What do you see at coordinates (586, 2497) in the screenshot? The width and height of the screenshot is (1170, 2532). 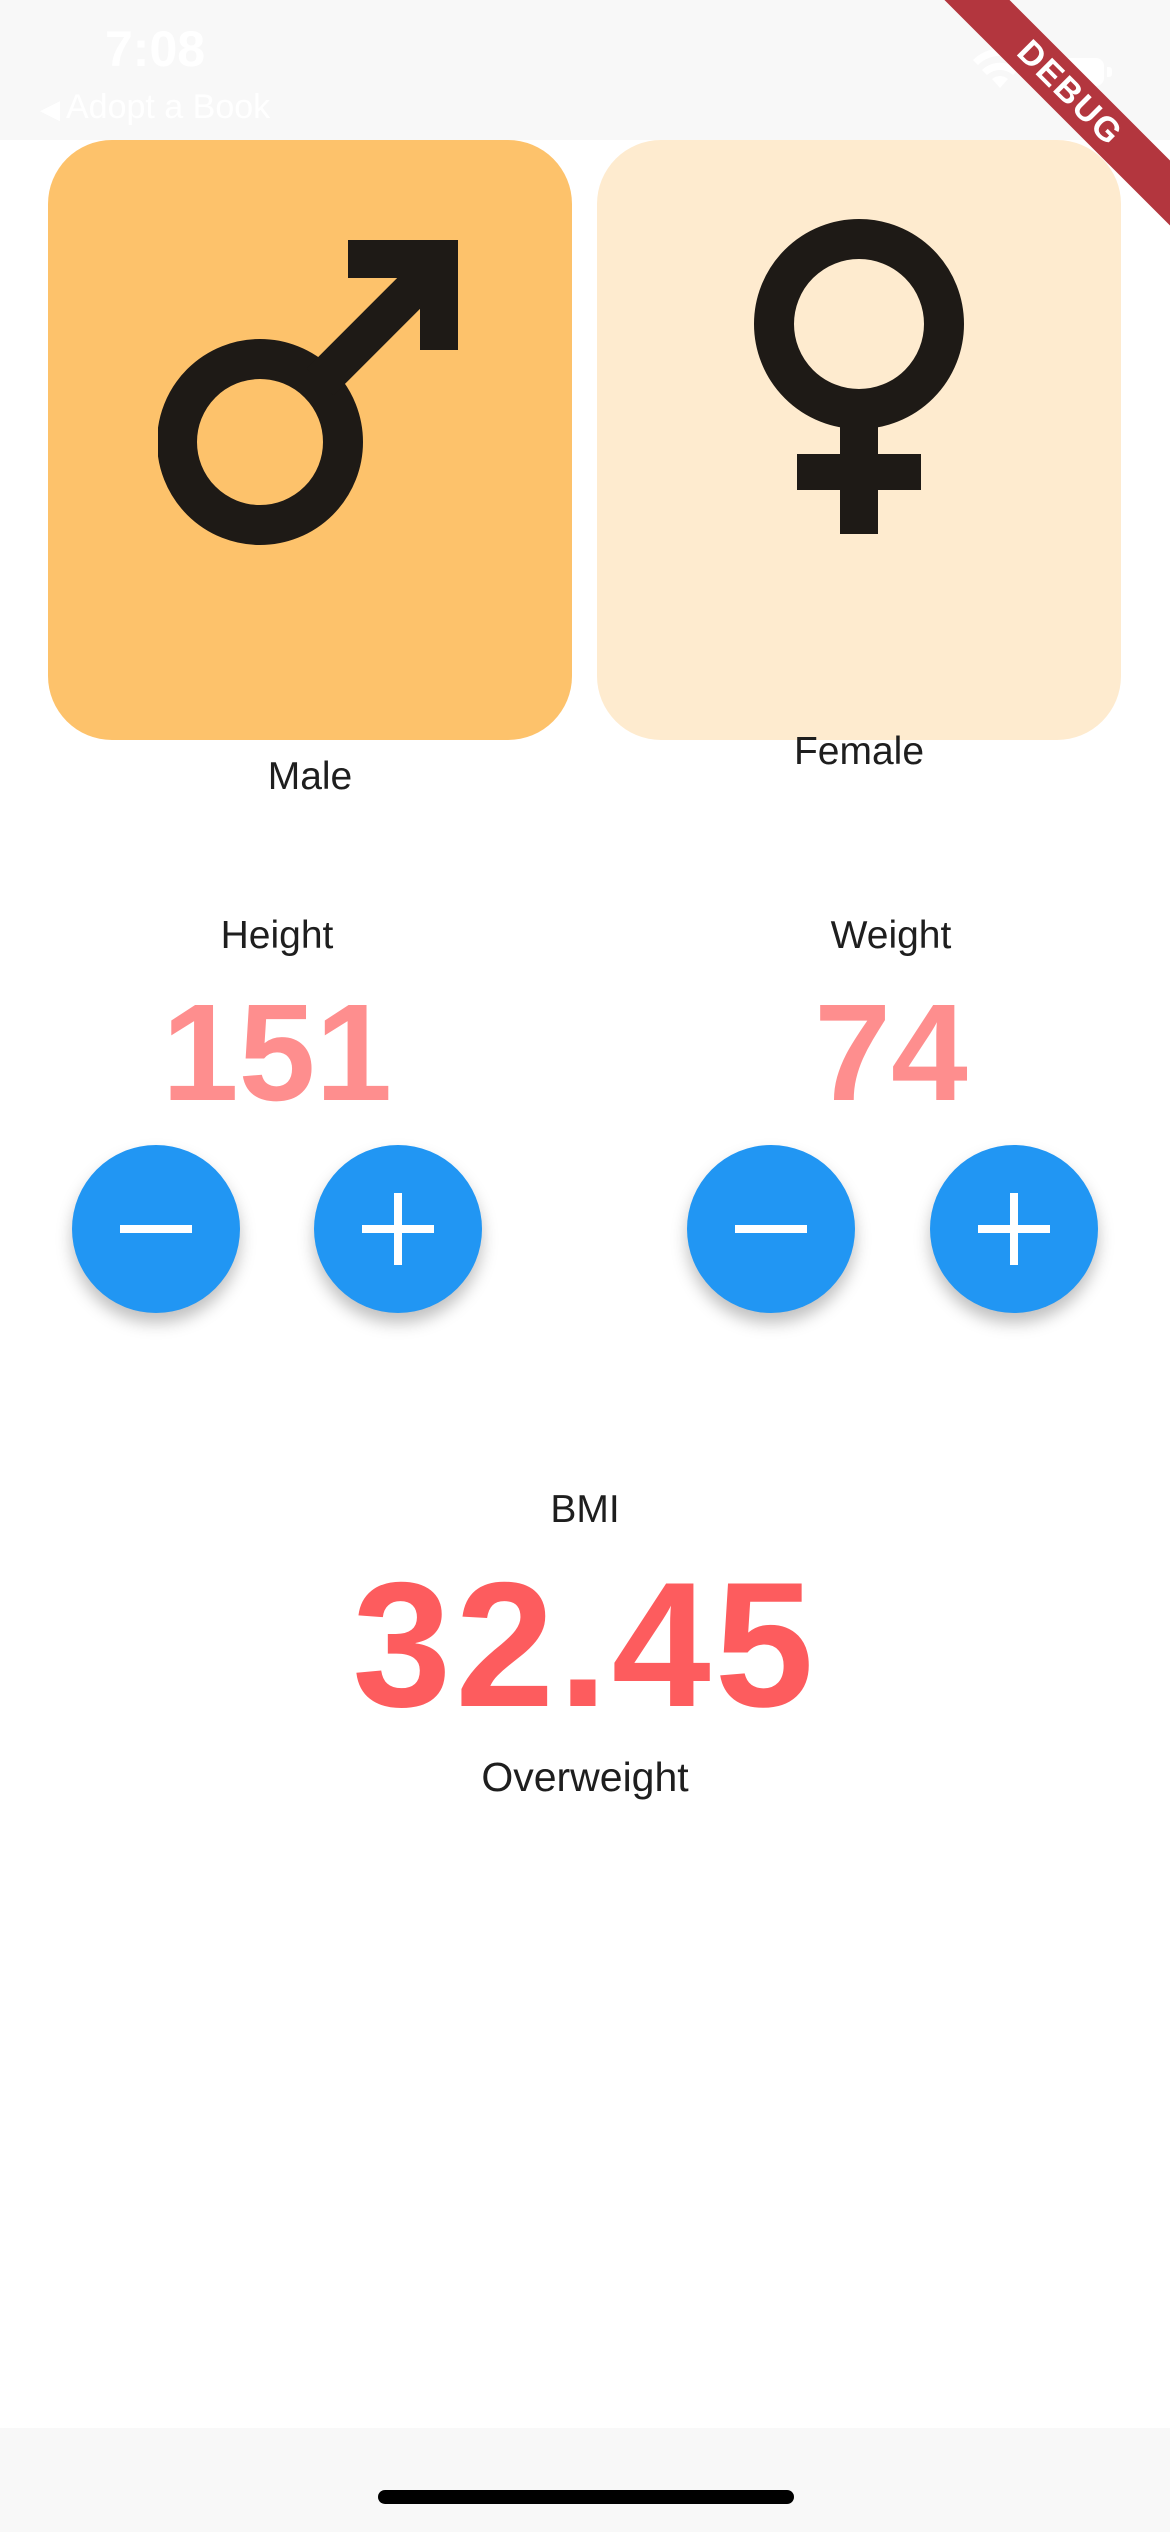 I see `home-indicator` at bounding box center [586, 2497].